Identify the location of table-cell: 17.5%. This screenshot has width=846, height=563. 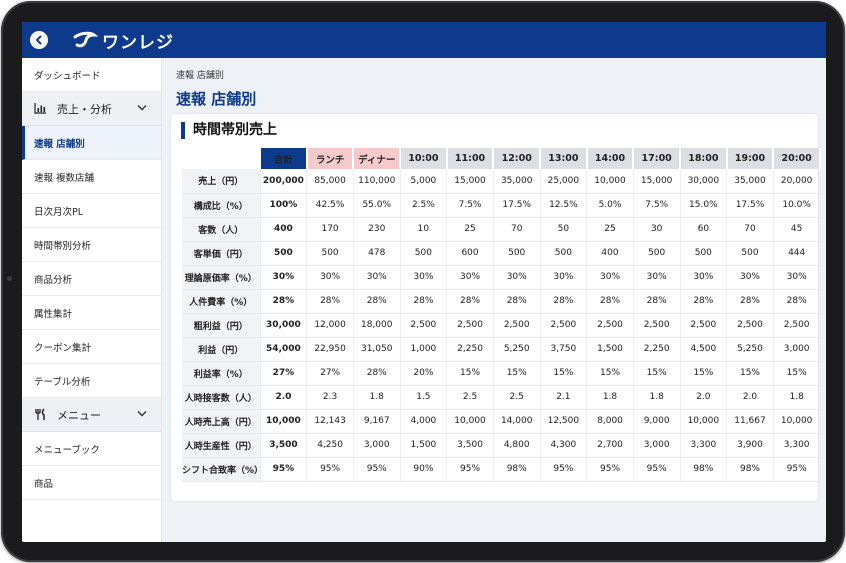
(750, 205).